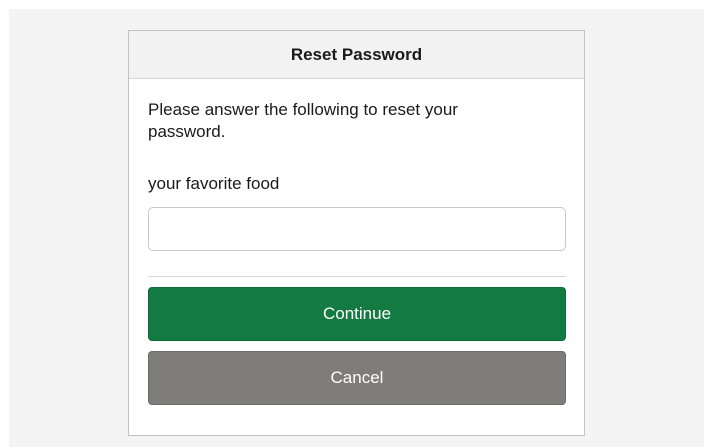  What do you see at coordinates (357, 229) in the screenshot?
I see `security-answer-input` at bounding box center [357, 229].